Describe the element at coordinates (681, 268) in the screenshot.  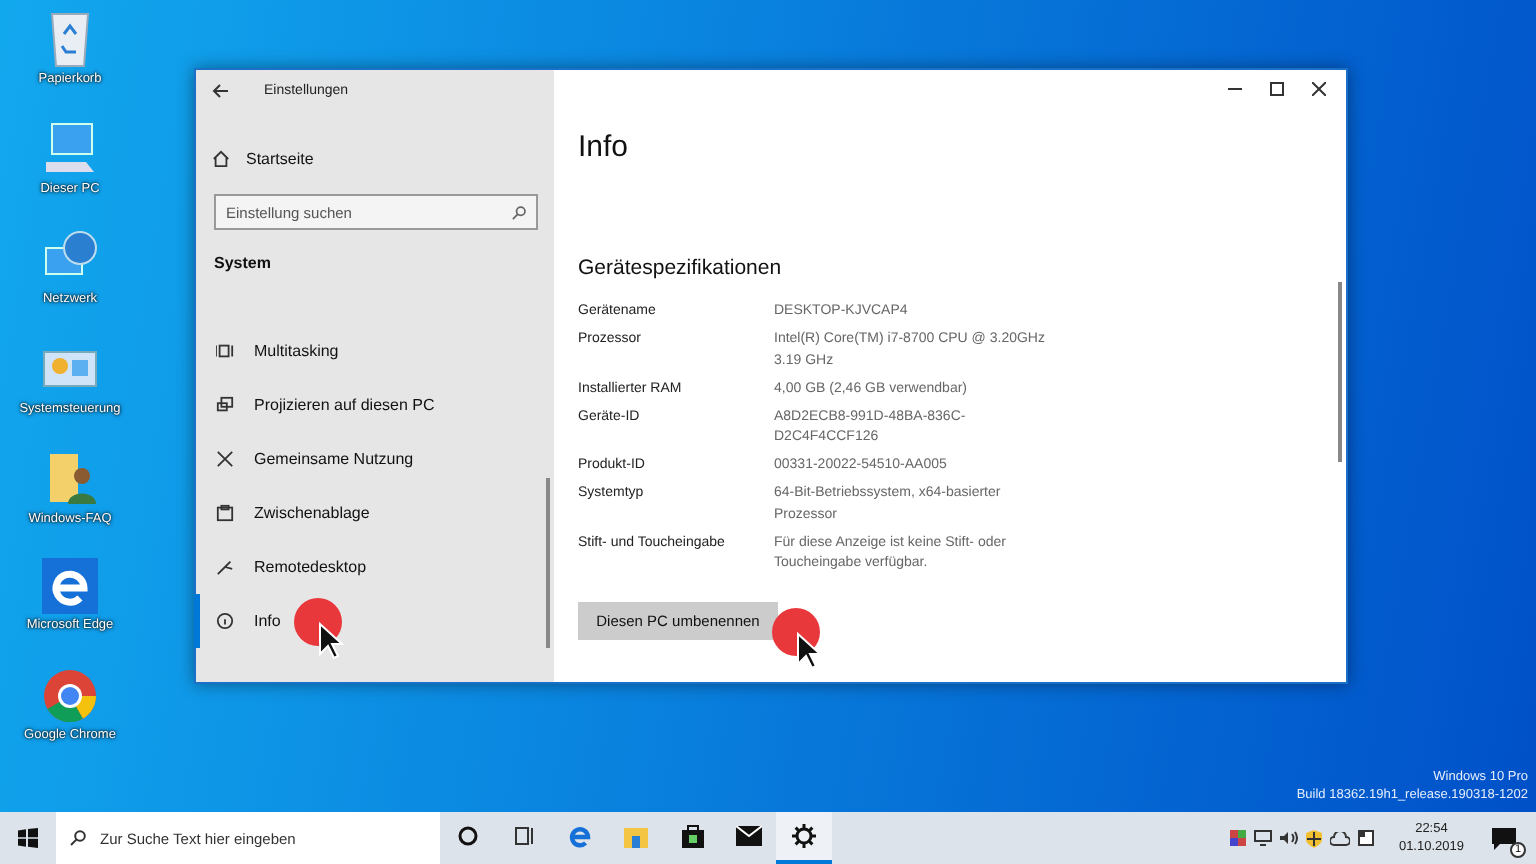
I see `section-heading: Gerätespezifikationen` at that location.